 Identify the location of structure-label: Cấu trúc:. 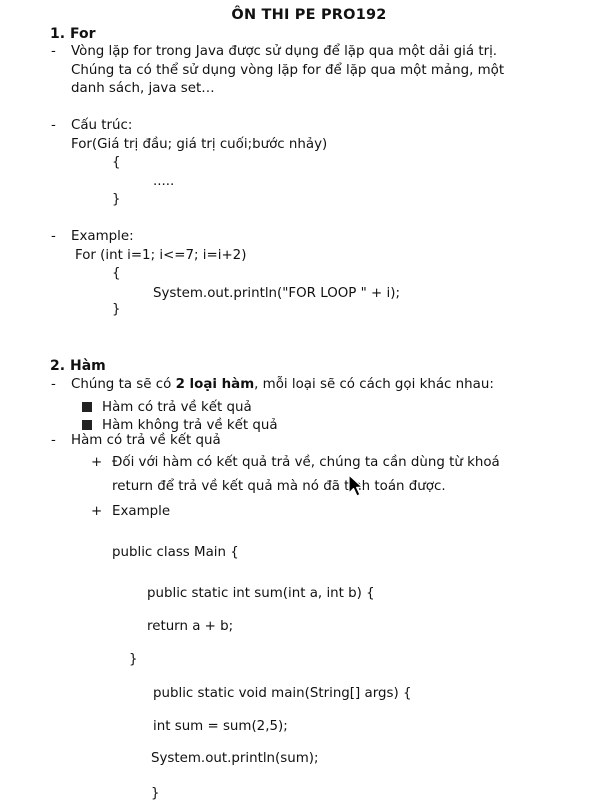
(102, 125).